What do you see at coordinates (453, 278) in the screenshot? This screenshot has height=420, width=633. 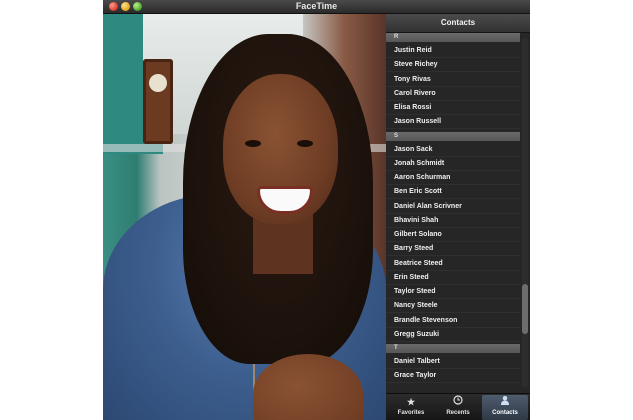 I see `contact-row: Erin Steed` at bounding box center [453, 278].